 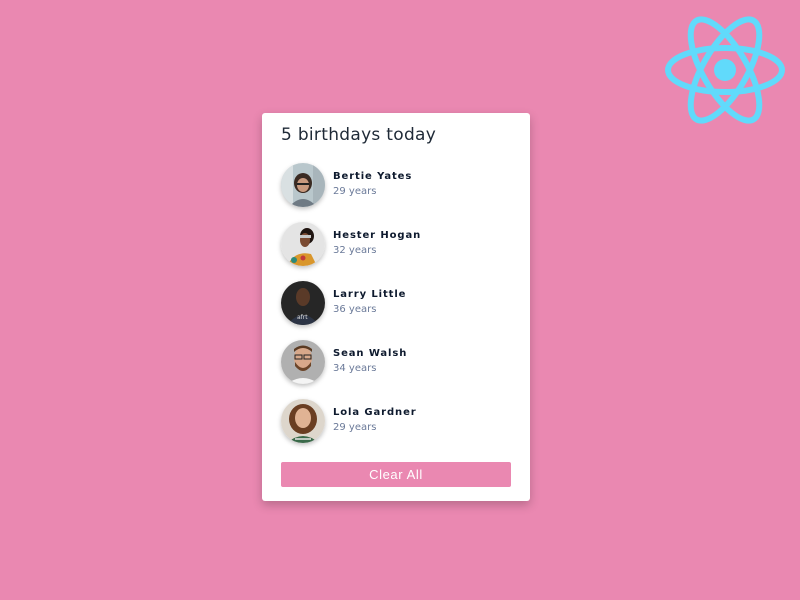 What do you see at coordinates (373, 176) in the screenshot?
I see `person-name: Bertie Yates` at bounding box center [373, 176].